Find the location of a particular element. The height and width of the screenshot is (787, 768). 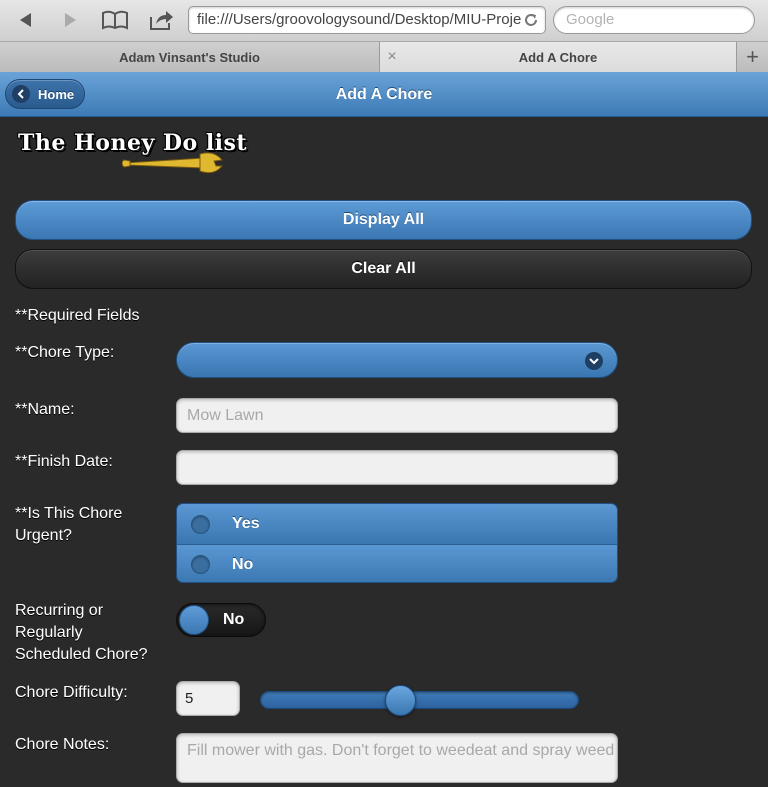

reload-icon is located at coordinates (531, 20).